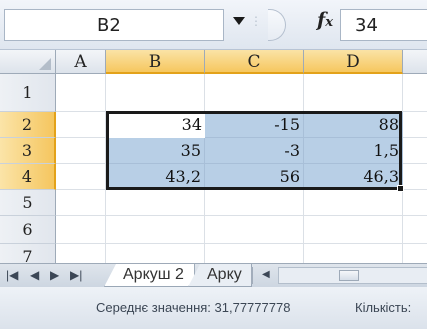  I want to click on sheet-tab-3: Арку, so click(220, 275).